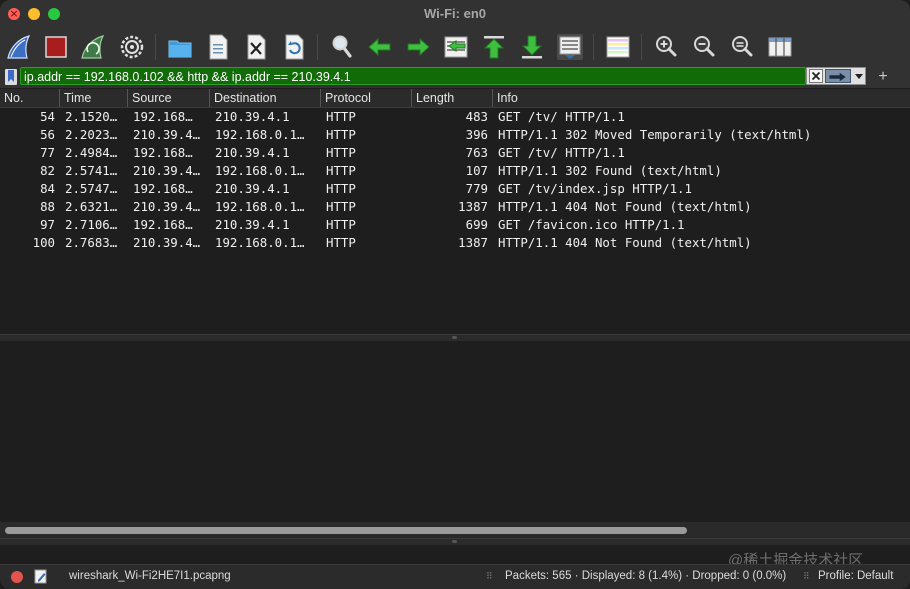 Image resolution: width=910 pixels, height=589 pixels. Describe the element at coordinates (451, 98) in the screenshot. I see `column-header-length: Length` at that location.